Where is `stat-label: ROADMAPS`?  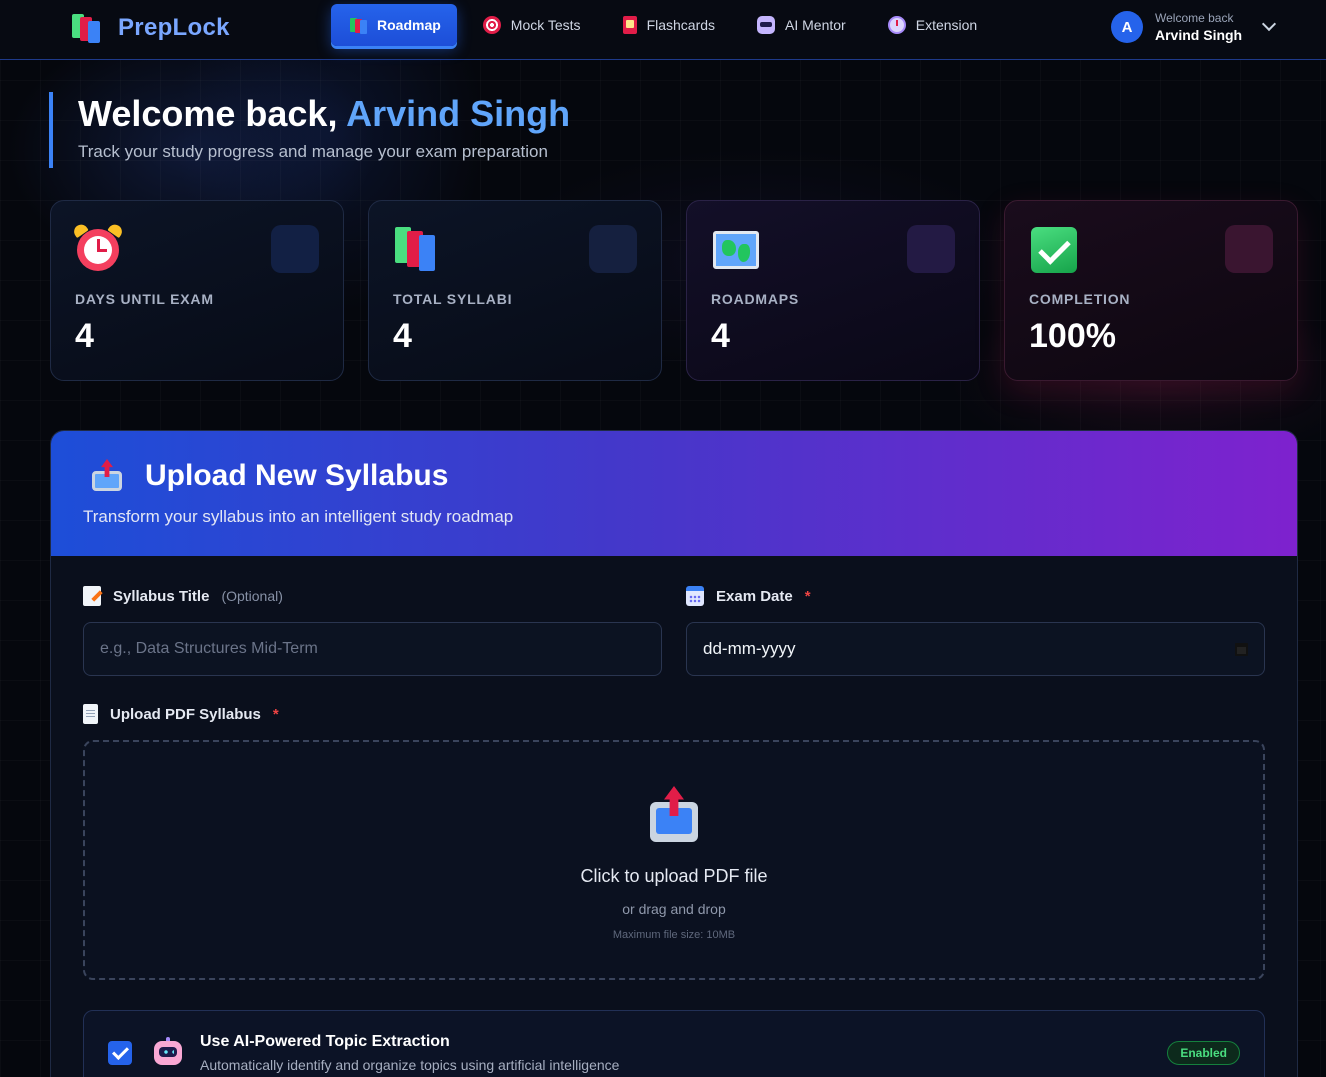
stat-label: ROADMAPS is located at coordinates (755, 299).